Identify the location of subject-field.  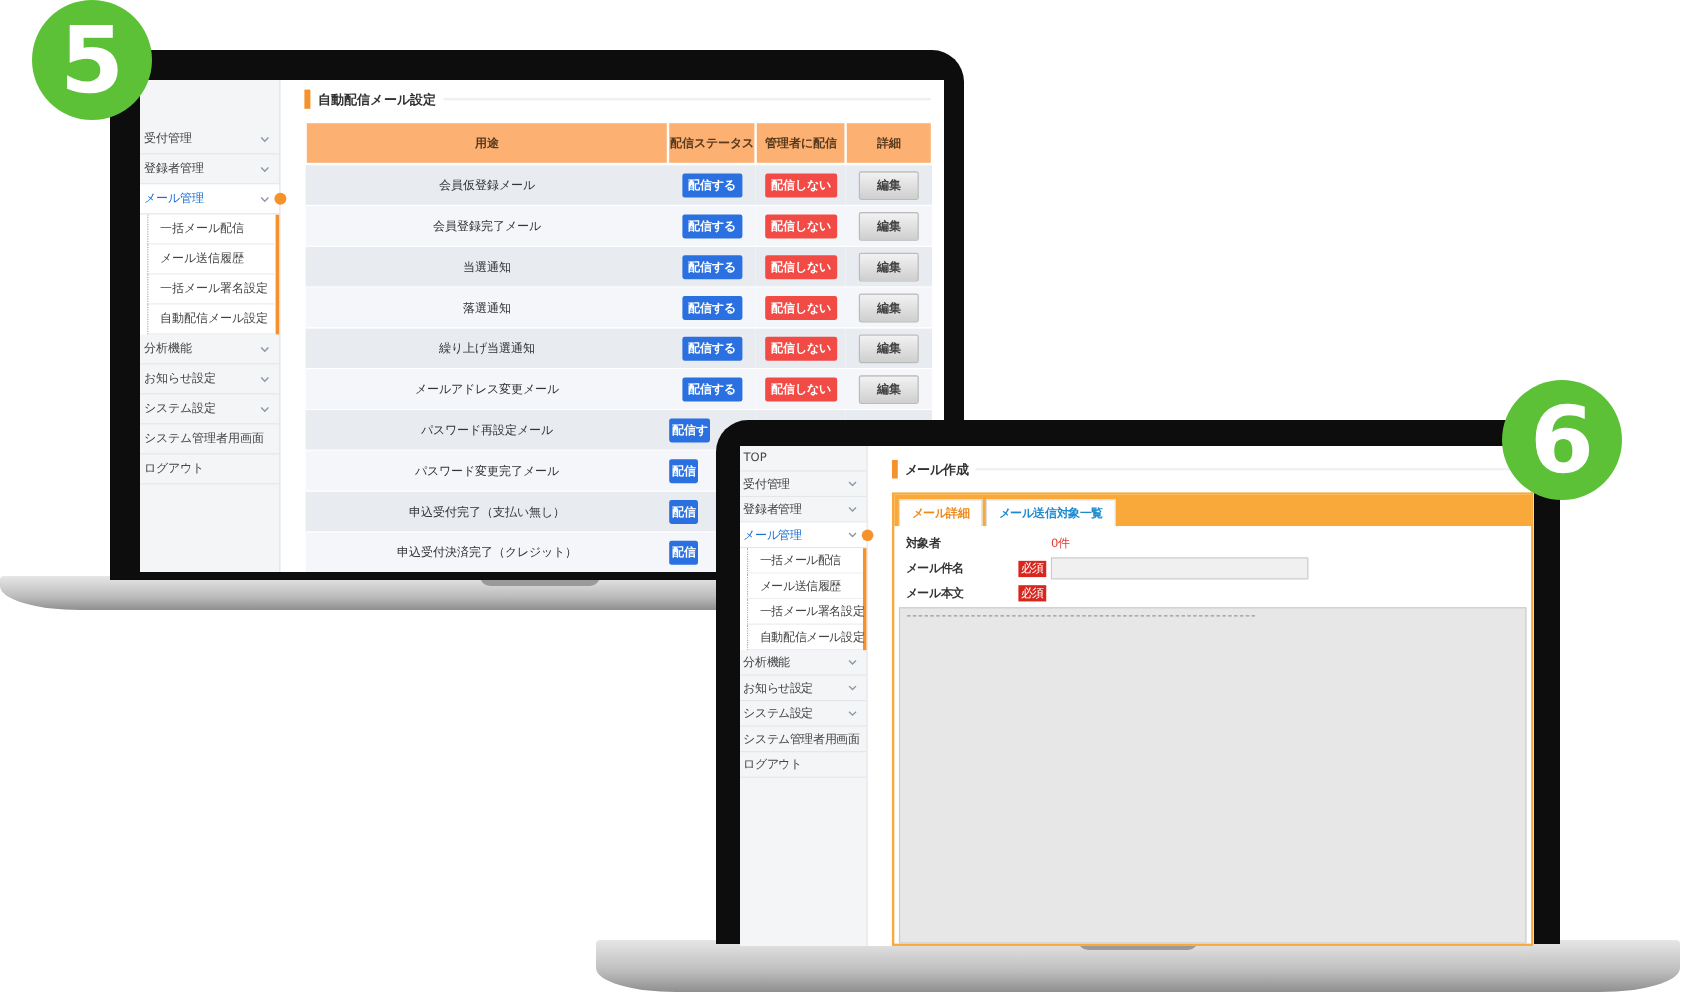
(1179, 568).